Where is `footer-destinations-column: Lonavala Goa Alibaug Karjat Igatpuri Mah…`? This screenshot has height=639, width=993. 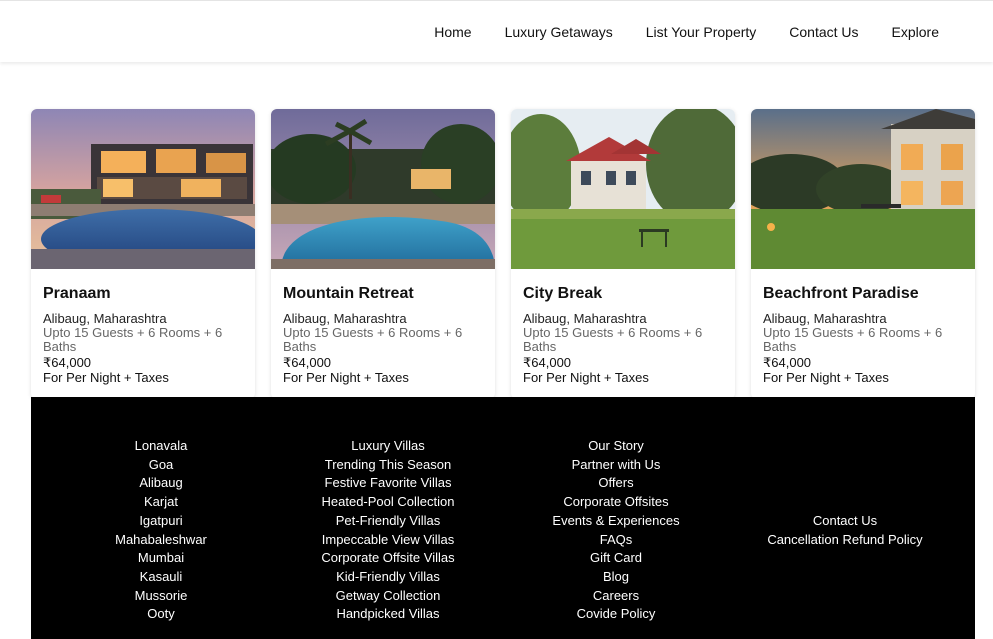 footer-destinations-column: Lonavala Goa Alibaug Karjat Igatpuri Mah… is located at coordinates (161, 530).